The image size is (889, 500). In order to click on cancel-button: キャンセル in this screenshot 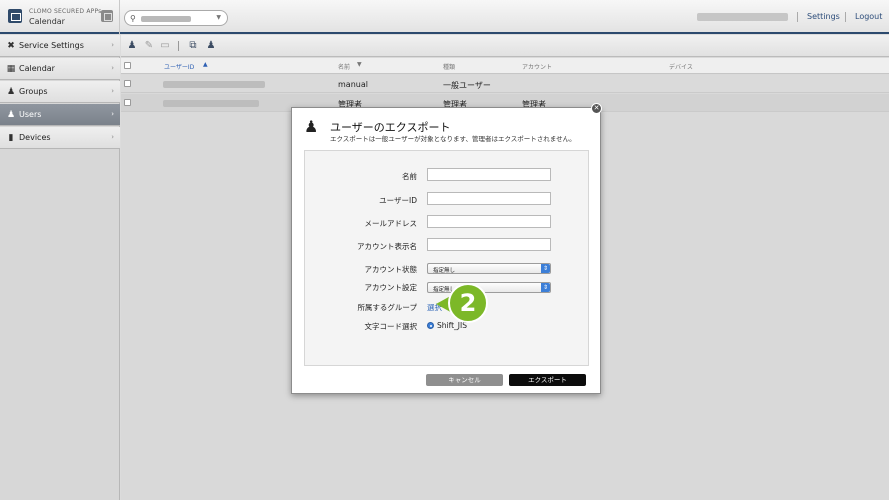, I will do `click(464, 380)`.